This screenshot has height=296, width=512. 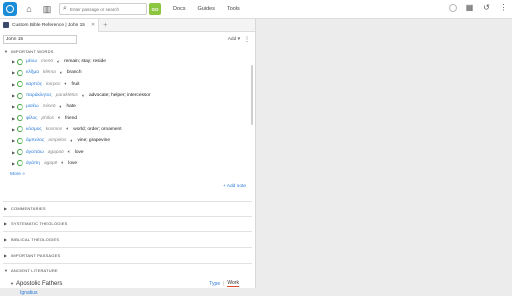 I want to click on ancient-group-row: ▼ Apostolic Fathers Type | Work, so click(x=127, y=284).